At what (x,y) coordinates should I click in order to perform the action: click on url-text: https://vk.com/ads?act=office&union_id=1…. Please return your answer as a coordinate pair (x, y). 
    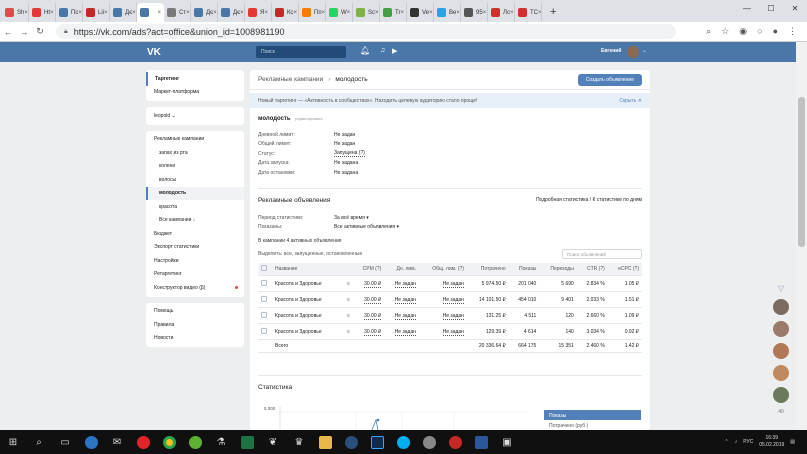
    Looking at the image, I should click on (179, 32).